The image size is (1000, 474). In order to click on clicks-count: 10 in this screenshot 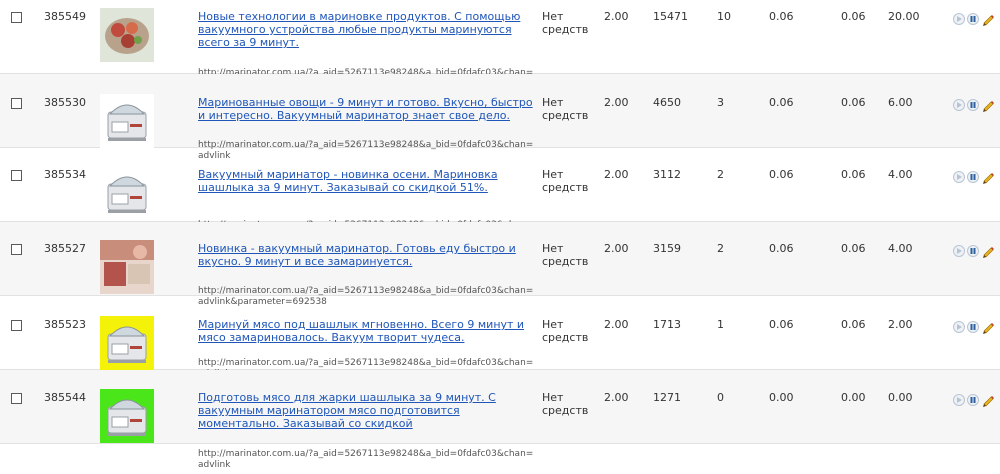, I will do `click(724, 16)`.